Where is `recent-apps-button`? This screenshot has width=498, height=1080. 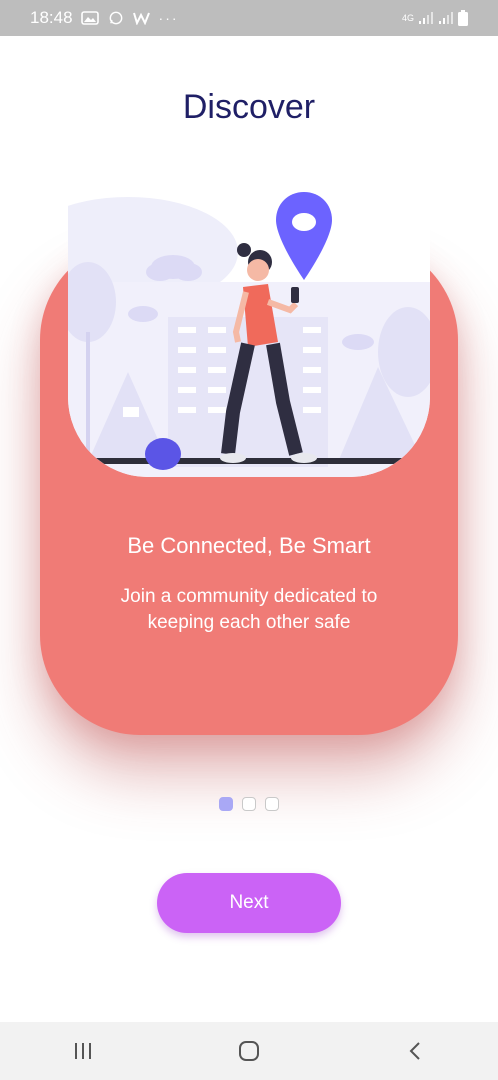
recent-apps-button is located at coordinates (83, 1051).